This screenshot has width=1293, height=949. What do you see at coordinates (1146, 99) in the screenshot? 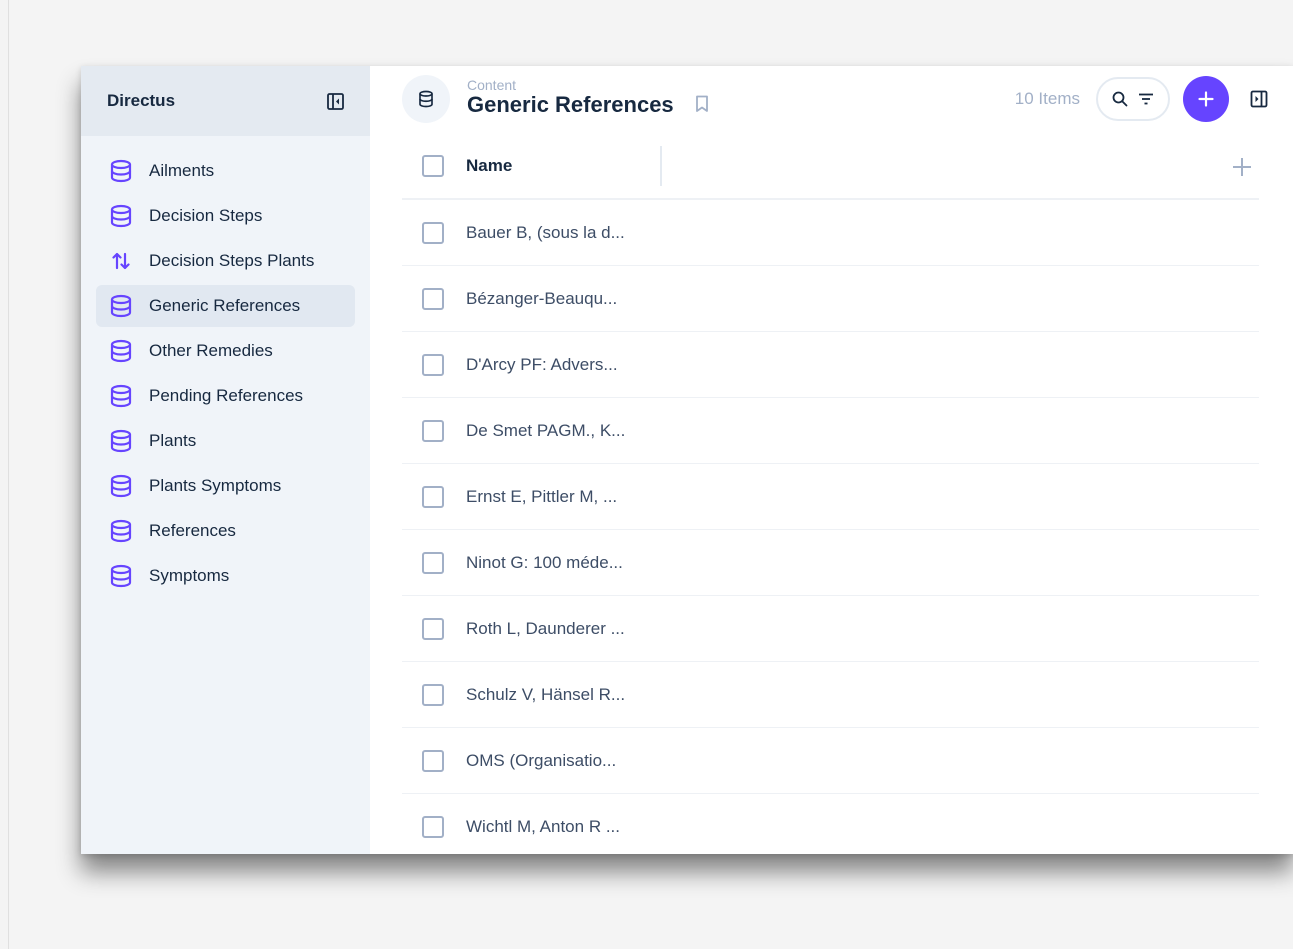
I see `filter-icon` at bounding box center [1146, 99].